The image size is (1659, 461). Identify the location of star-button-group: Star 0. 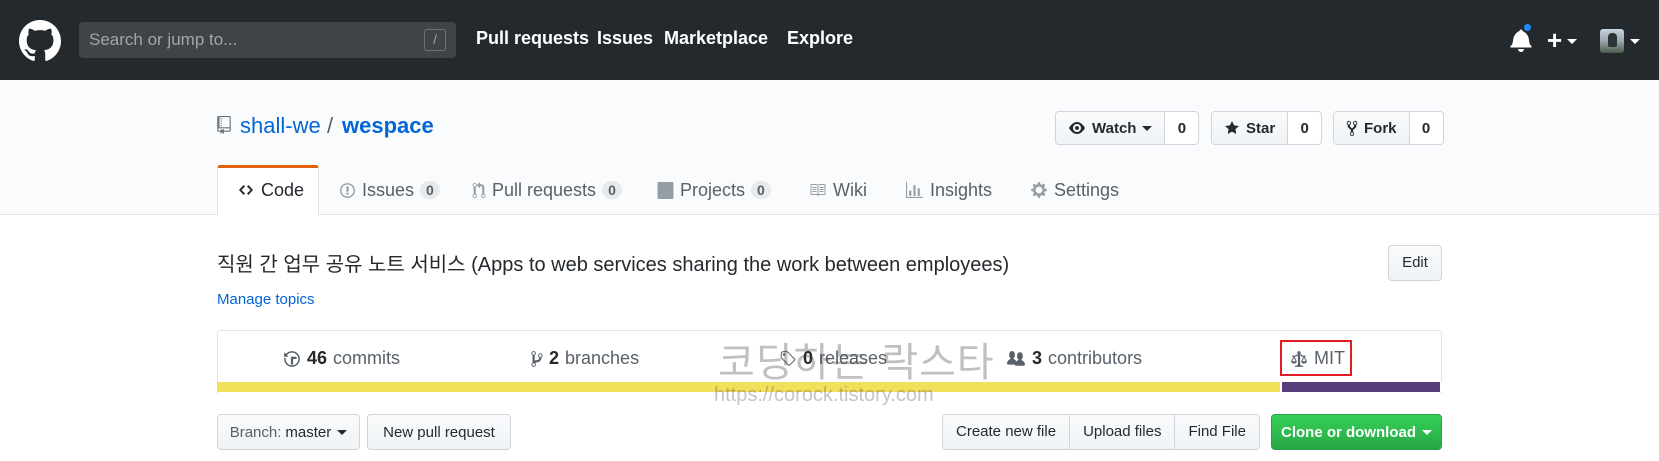
(1267, 128).